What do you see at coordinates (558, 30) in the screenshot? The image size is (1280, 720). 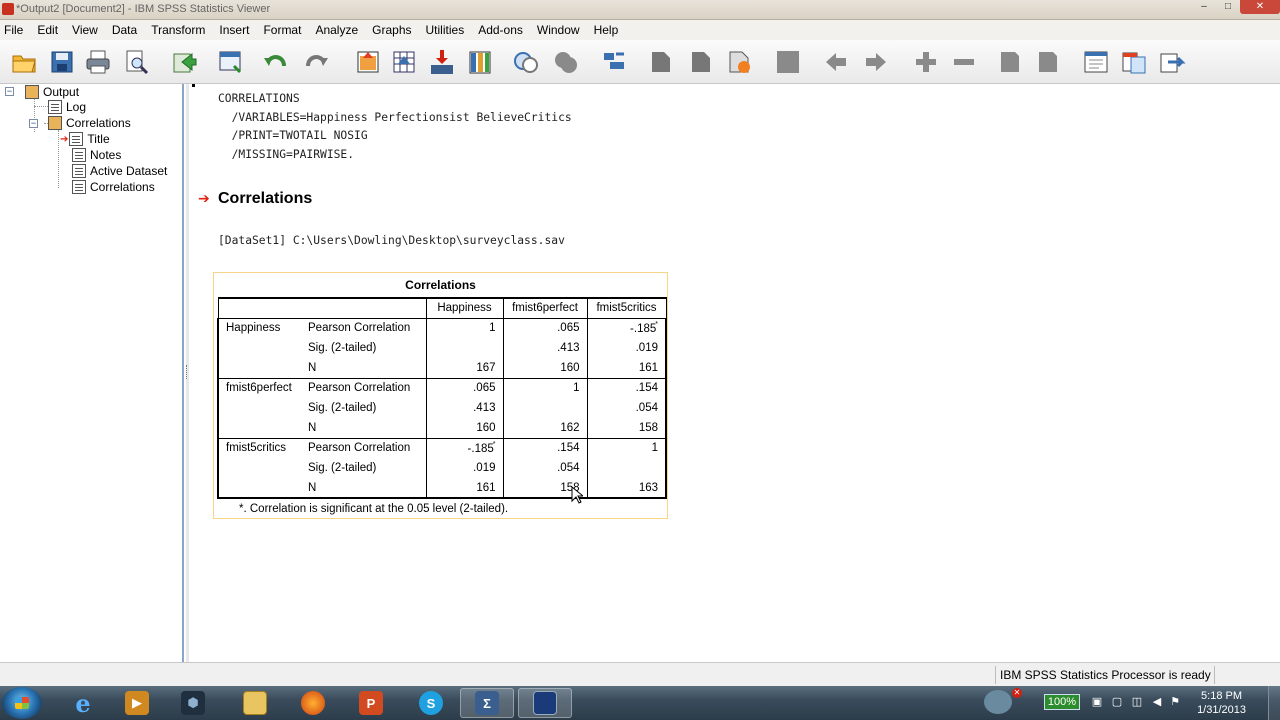 I see `menu-window: Window` at bounding box center [558, 30].